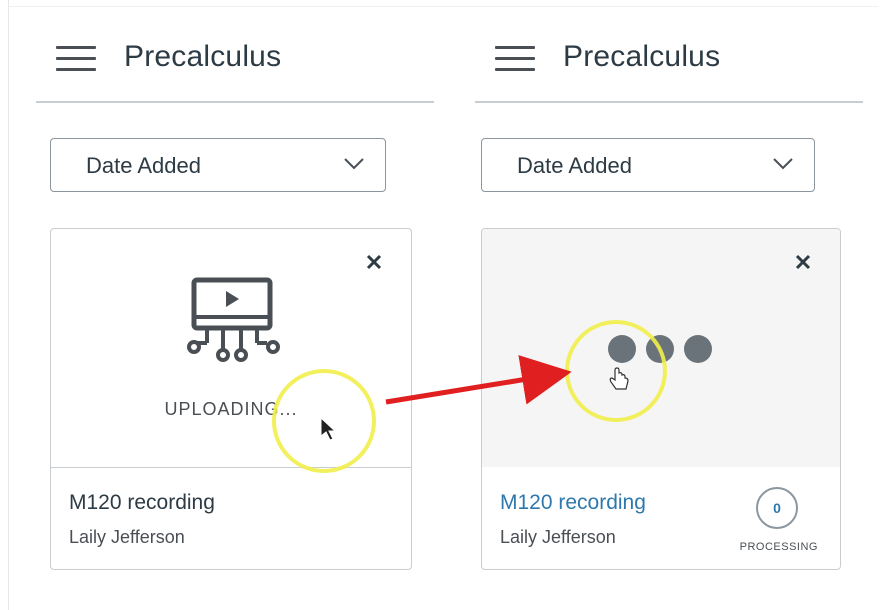 This screenshot has width=886, height=610. What do you see at coordinates (233, 319) in the screenshot?
I see `video-upload-icon` at bounding box center [233, 319].